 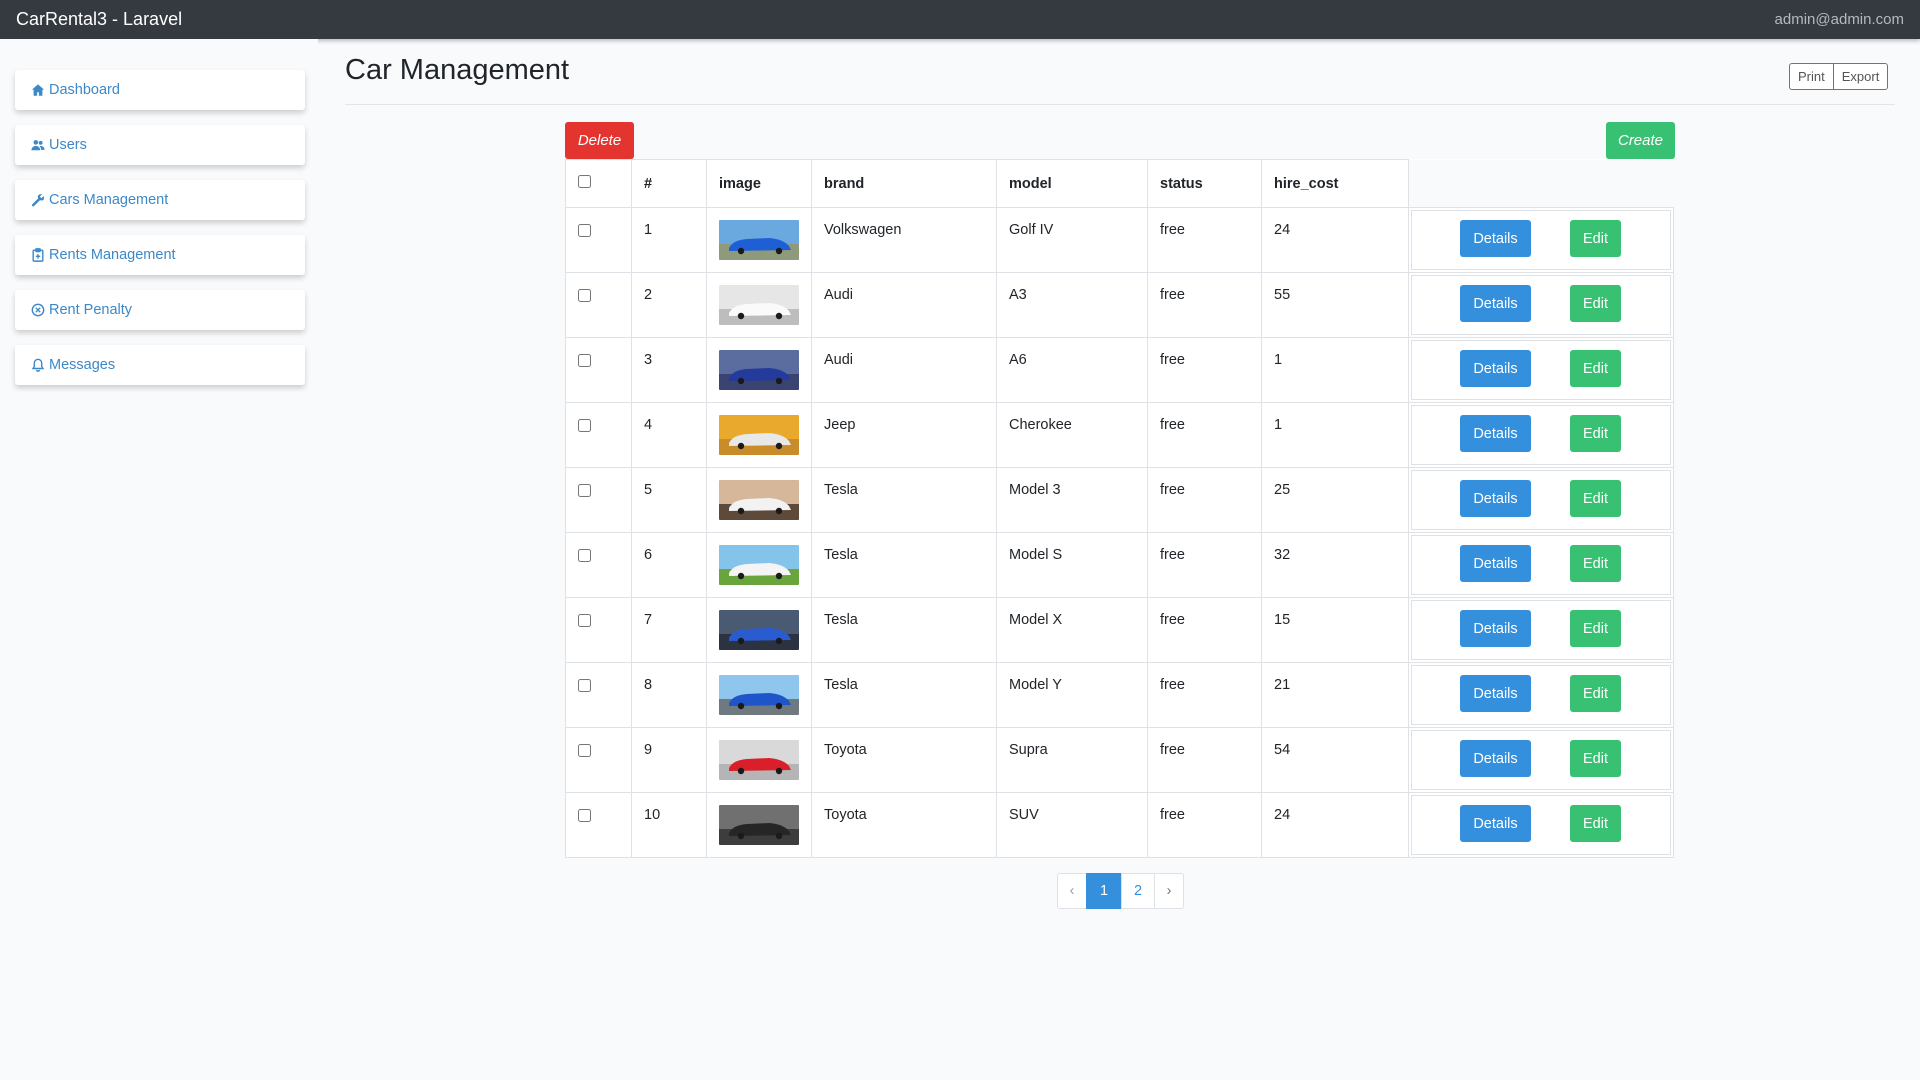 What do you see at coordinates (1119, 305) in the screenshot?
I see `table-row: 2 Audi A3 free 55 Details Edit` at bounding box center [1119, 305].